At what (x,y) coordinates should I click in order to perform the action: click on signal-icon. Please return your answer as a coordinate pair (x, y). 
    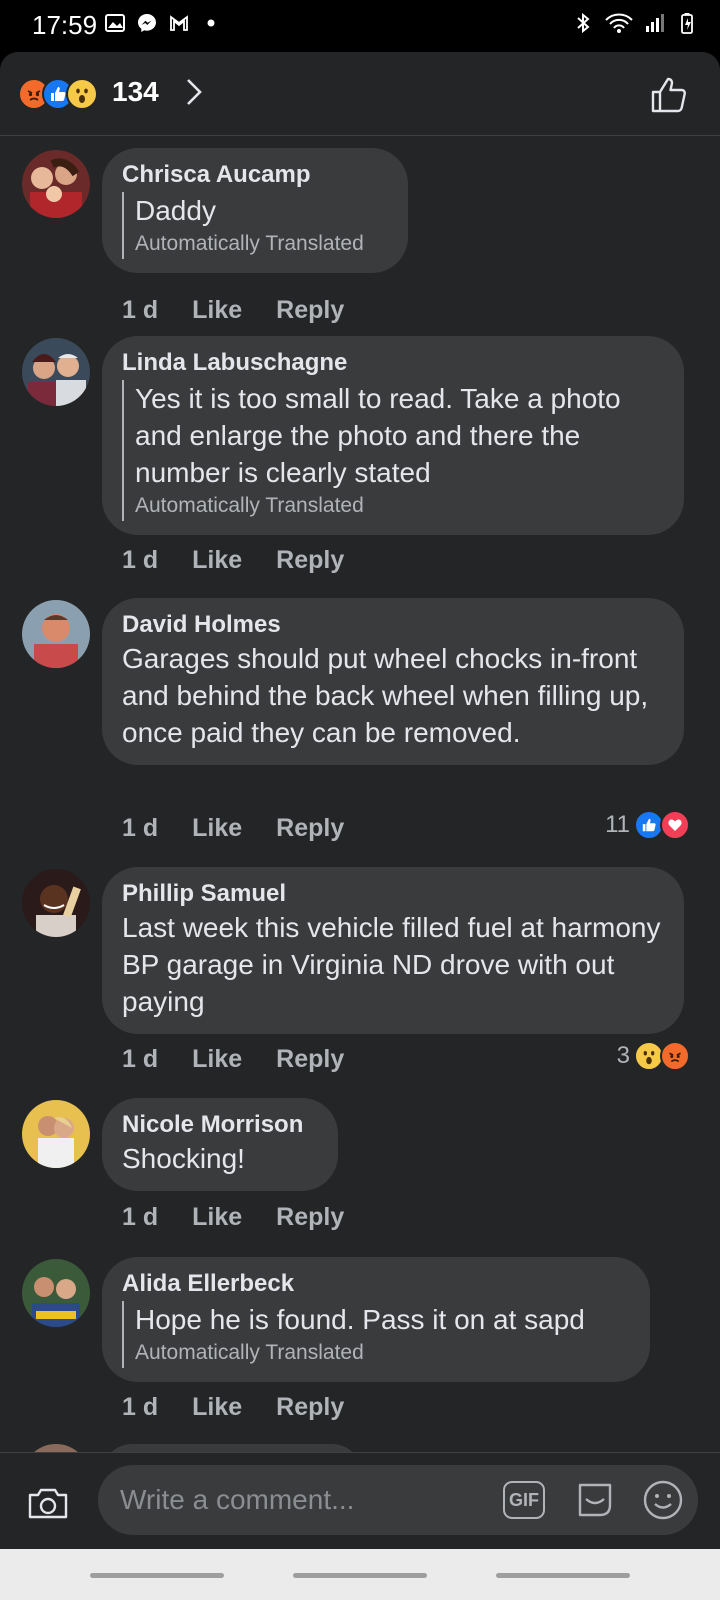
    Looking at the image, I should click on (655, 23).